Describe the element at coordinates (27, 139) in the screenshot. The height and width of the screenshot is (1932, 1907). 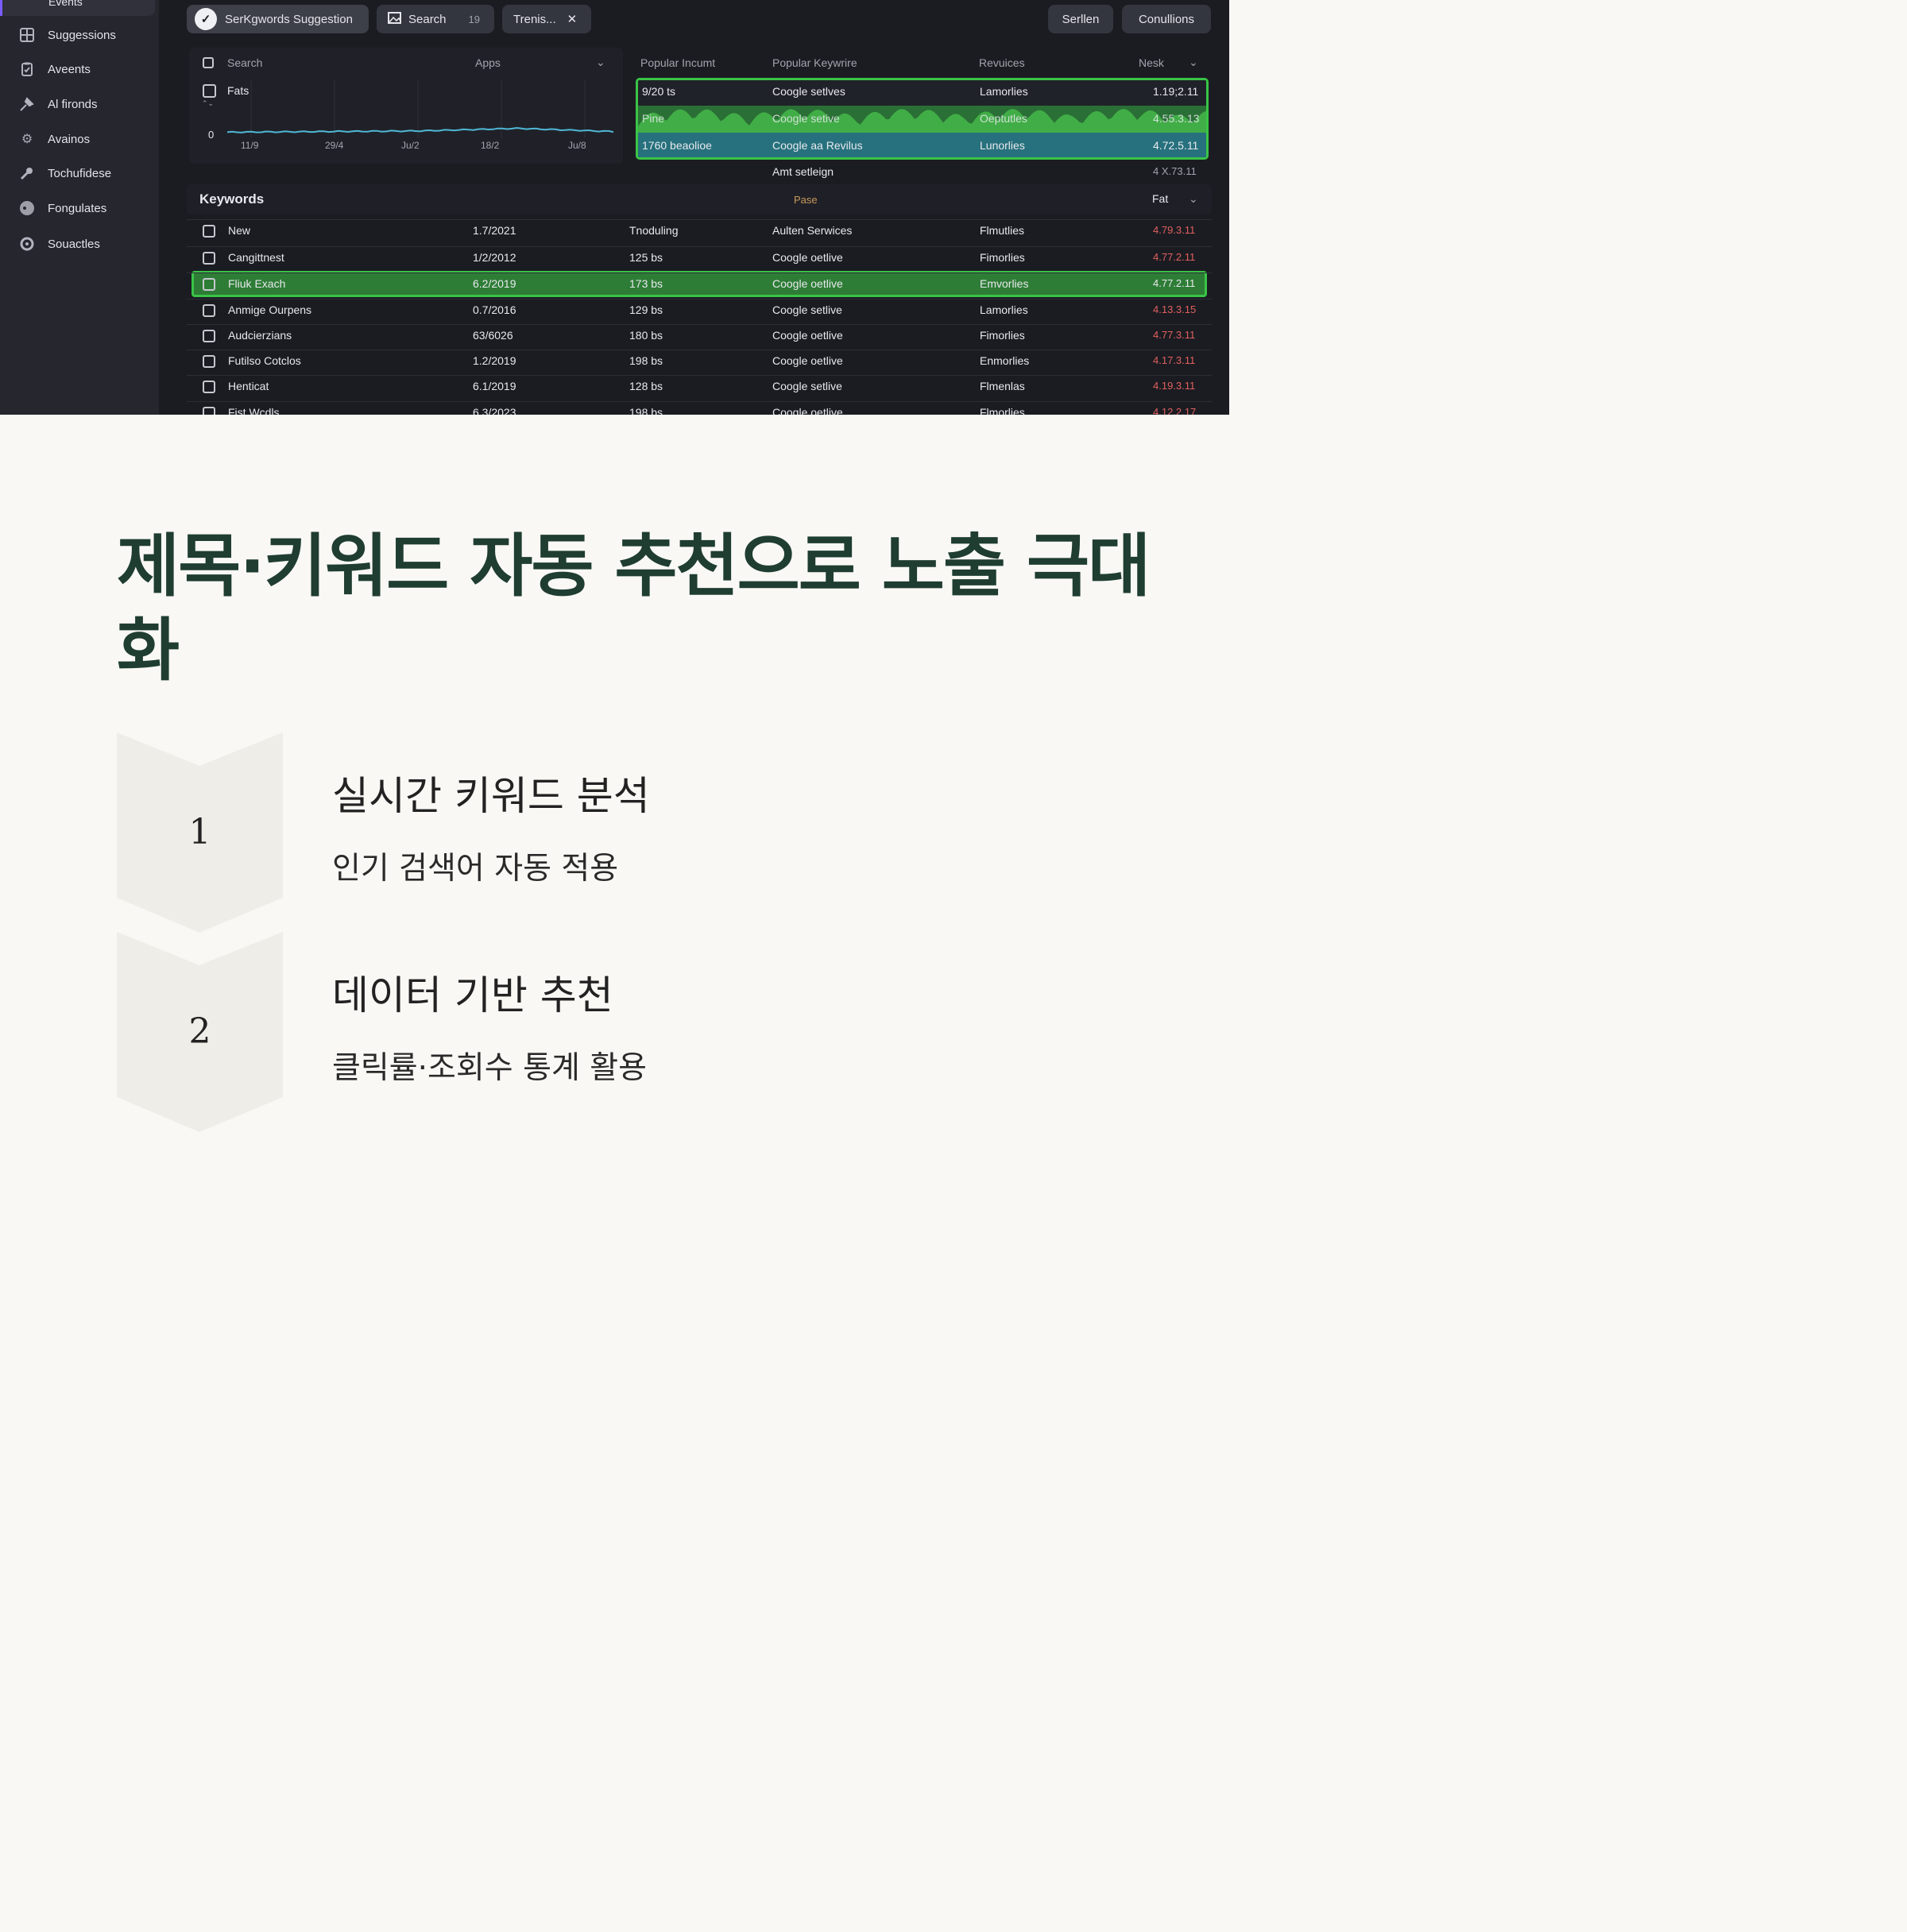
I see `gear-icon: ⚙` at that location.